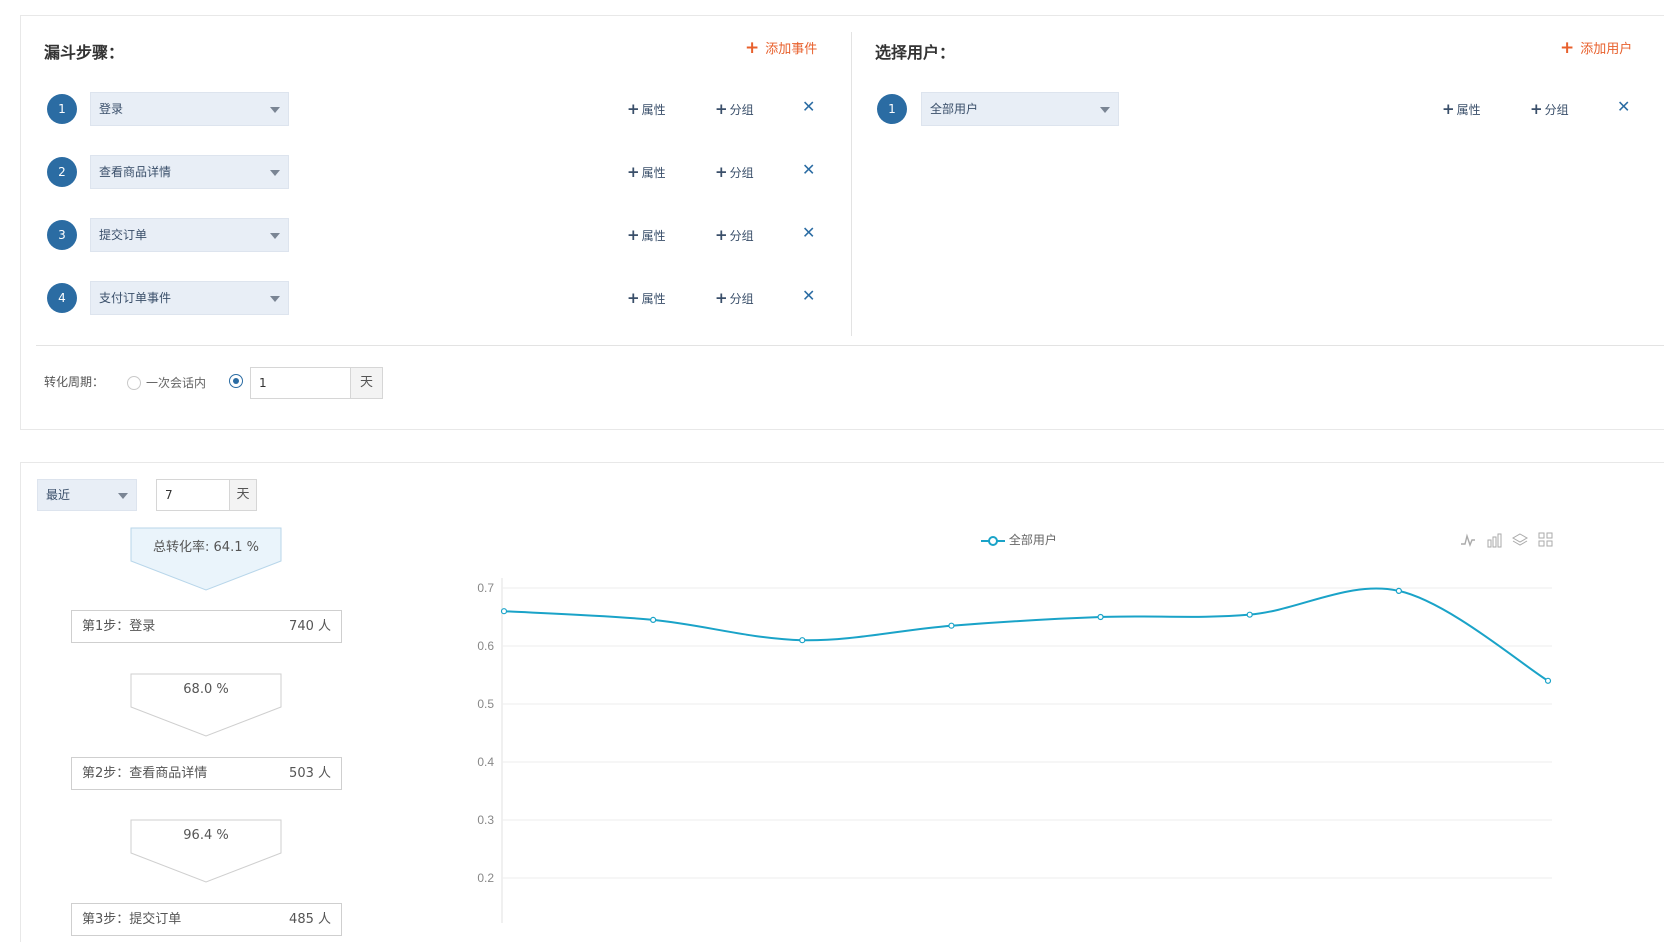 This screenshot has height=942, width=1664. What do you see at coordinates (206, 626) in the screenshot?
I see `result-step-1: 第1步：登录 740 人` at bounding box center [206, 626].